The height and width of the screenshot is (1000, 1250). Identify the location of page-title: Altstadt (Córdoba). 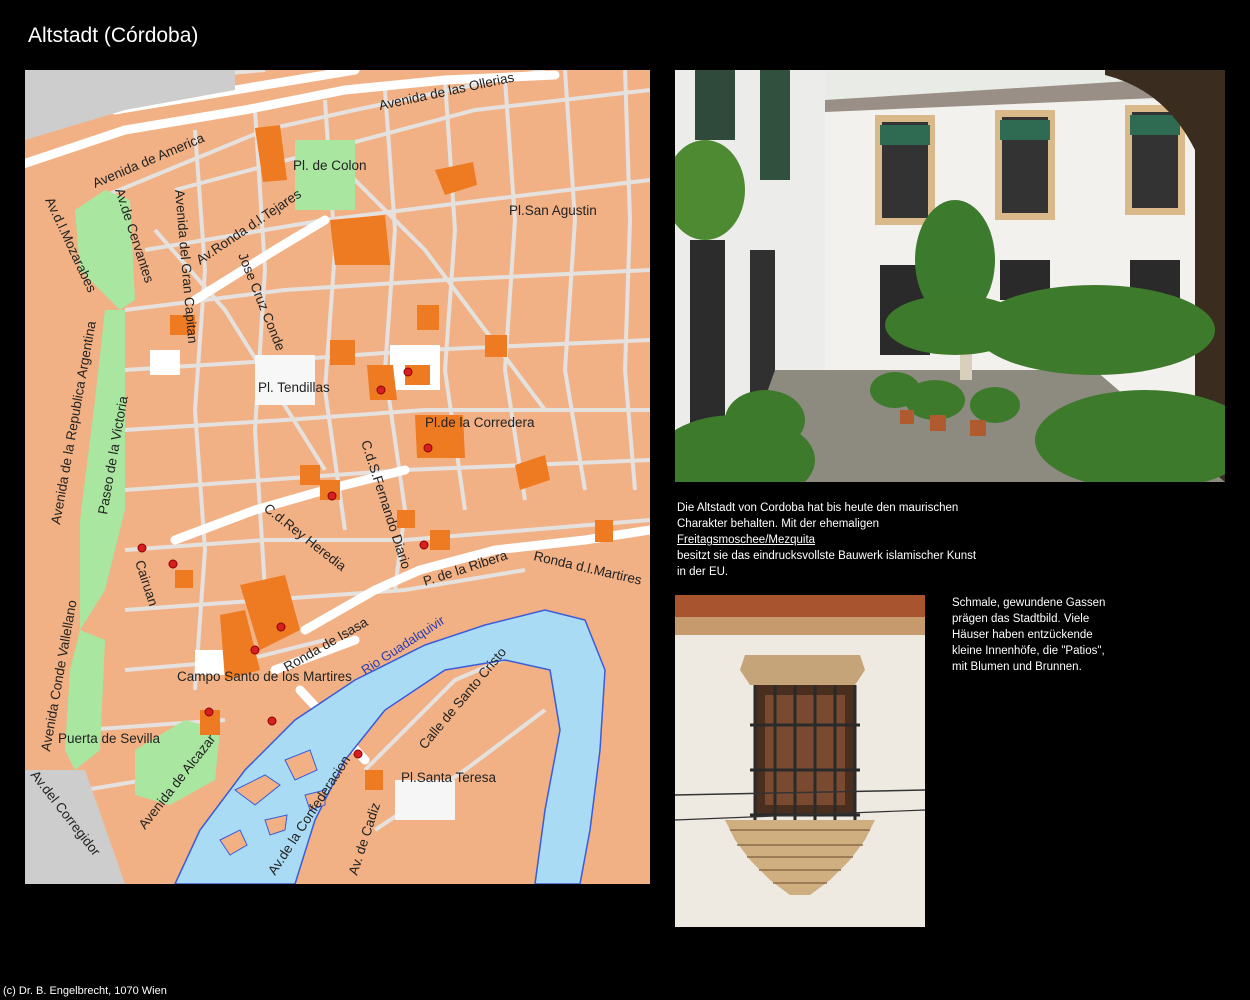
(113, 35).